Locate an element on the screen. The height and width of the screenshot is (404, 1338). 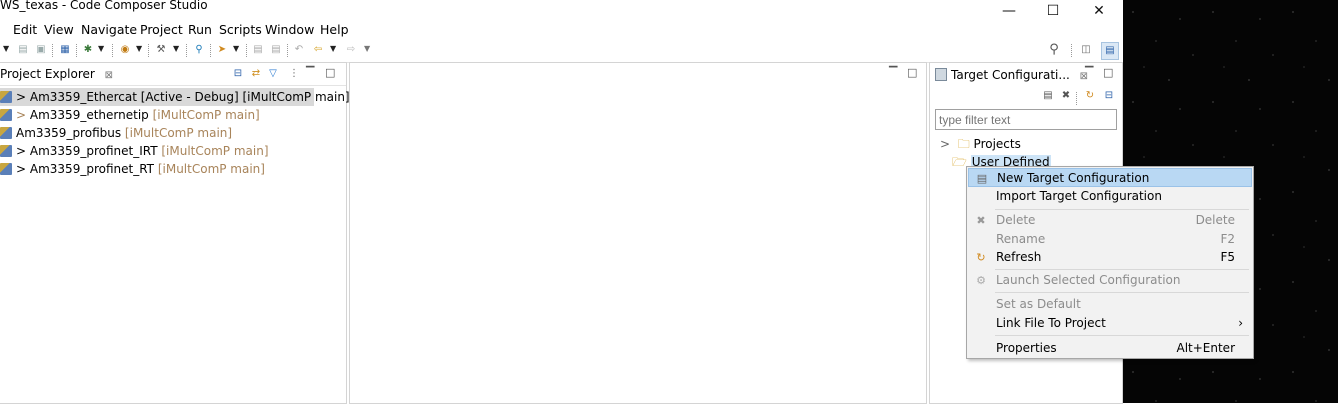
menu-help: Help is located at coordinates (334, 29).